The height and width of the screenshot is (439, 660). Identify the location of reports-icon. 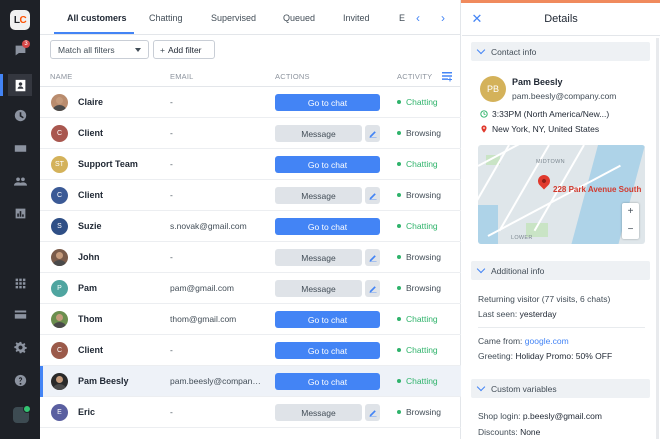
(20, 213).